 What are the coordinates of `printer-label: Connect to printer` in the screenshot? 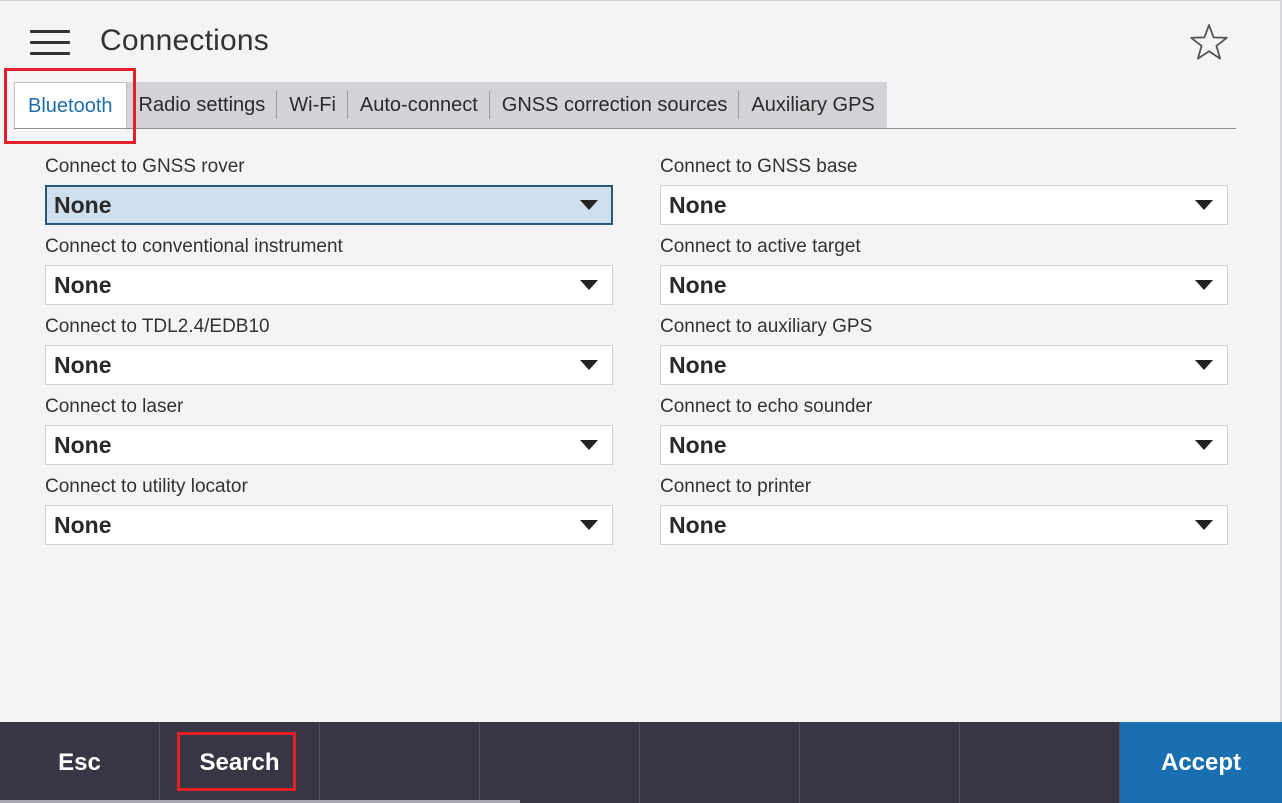 It's located at (736, 486).